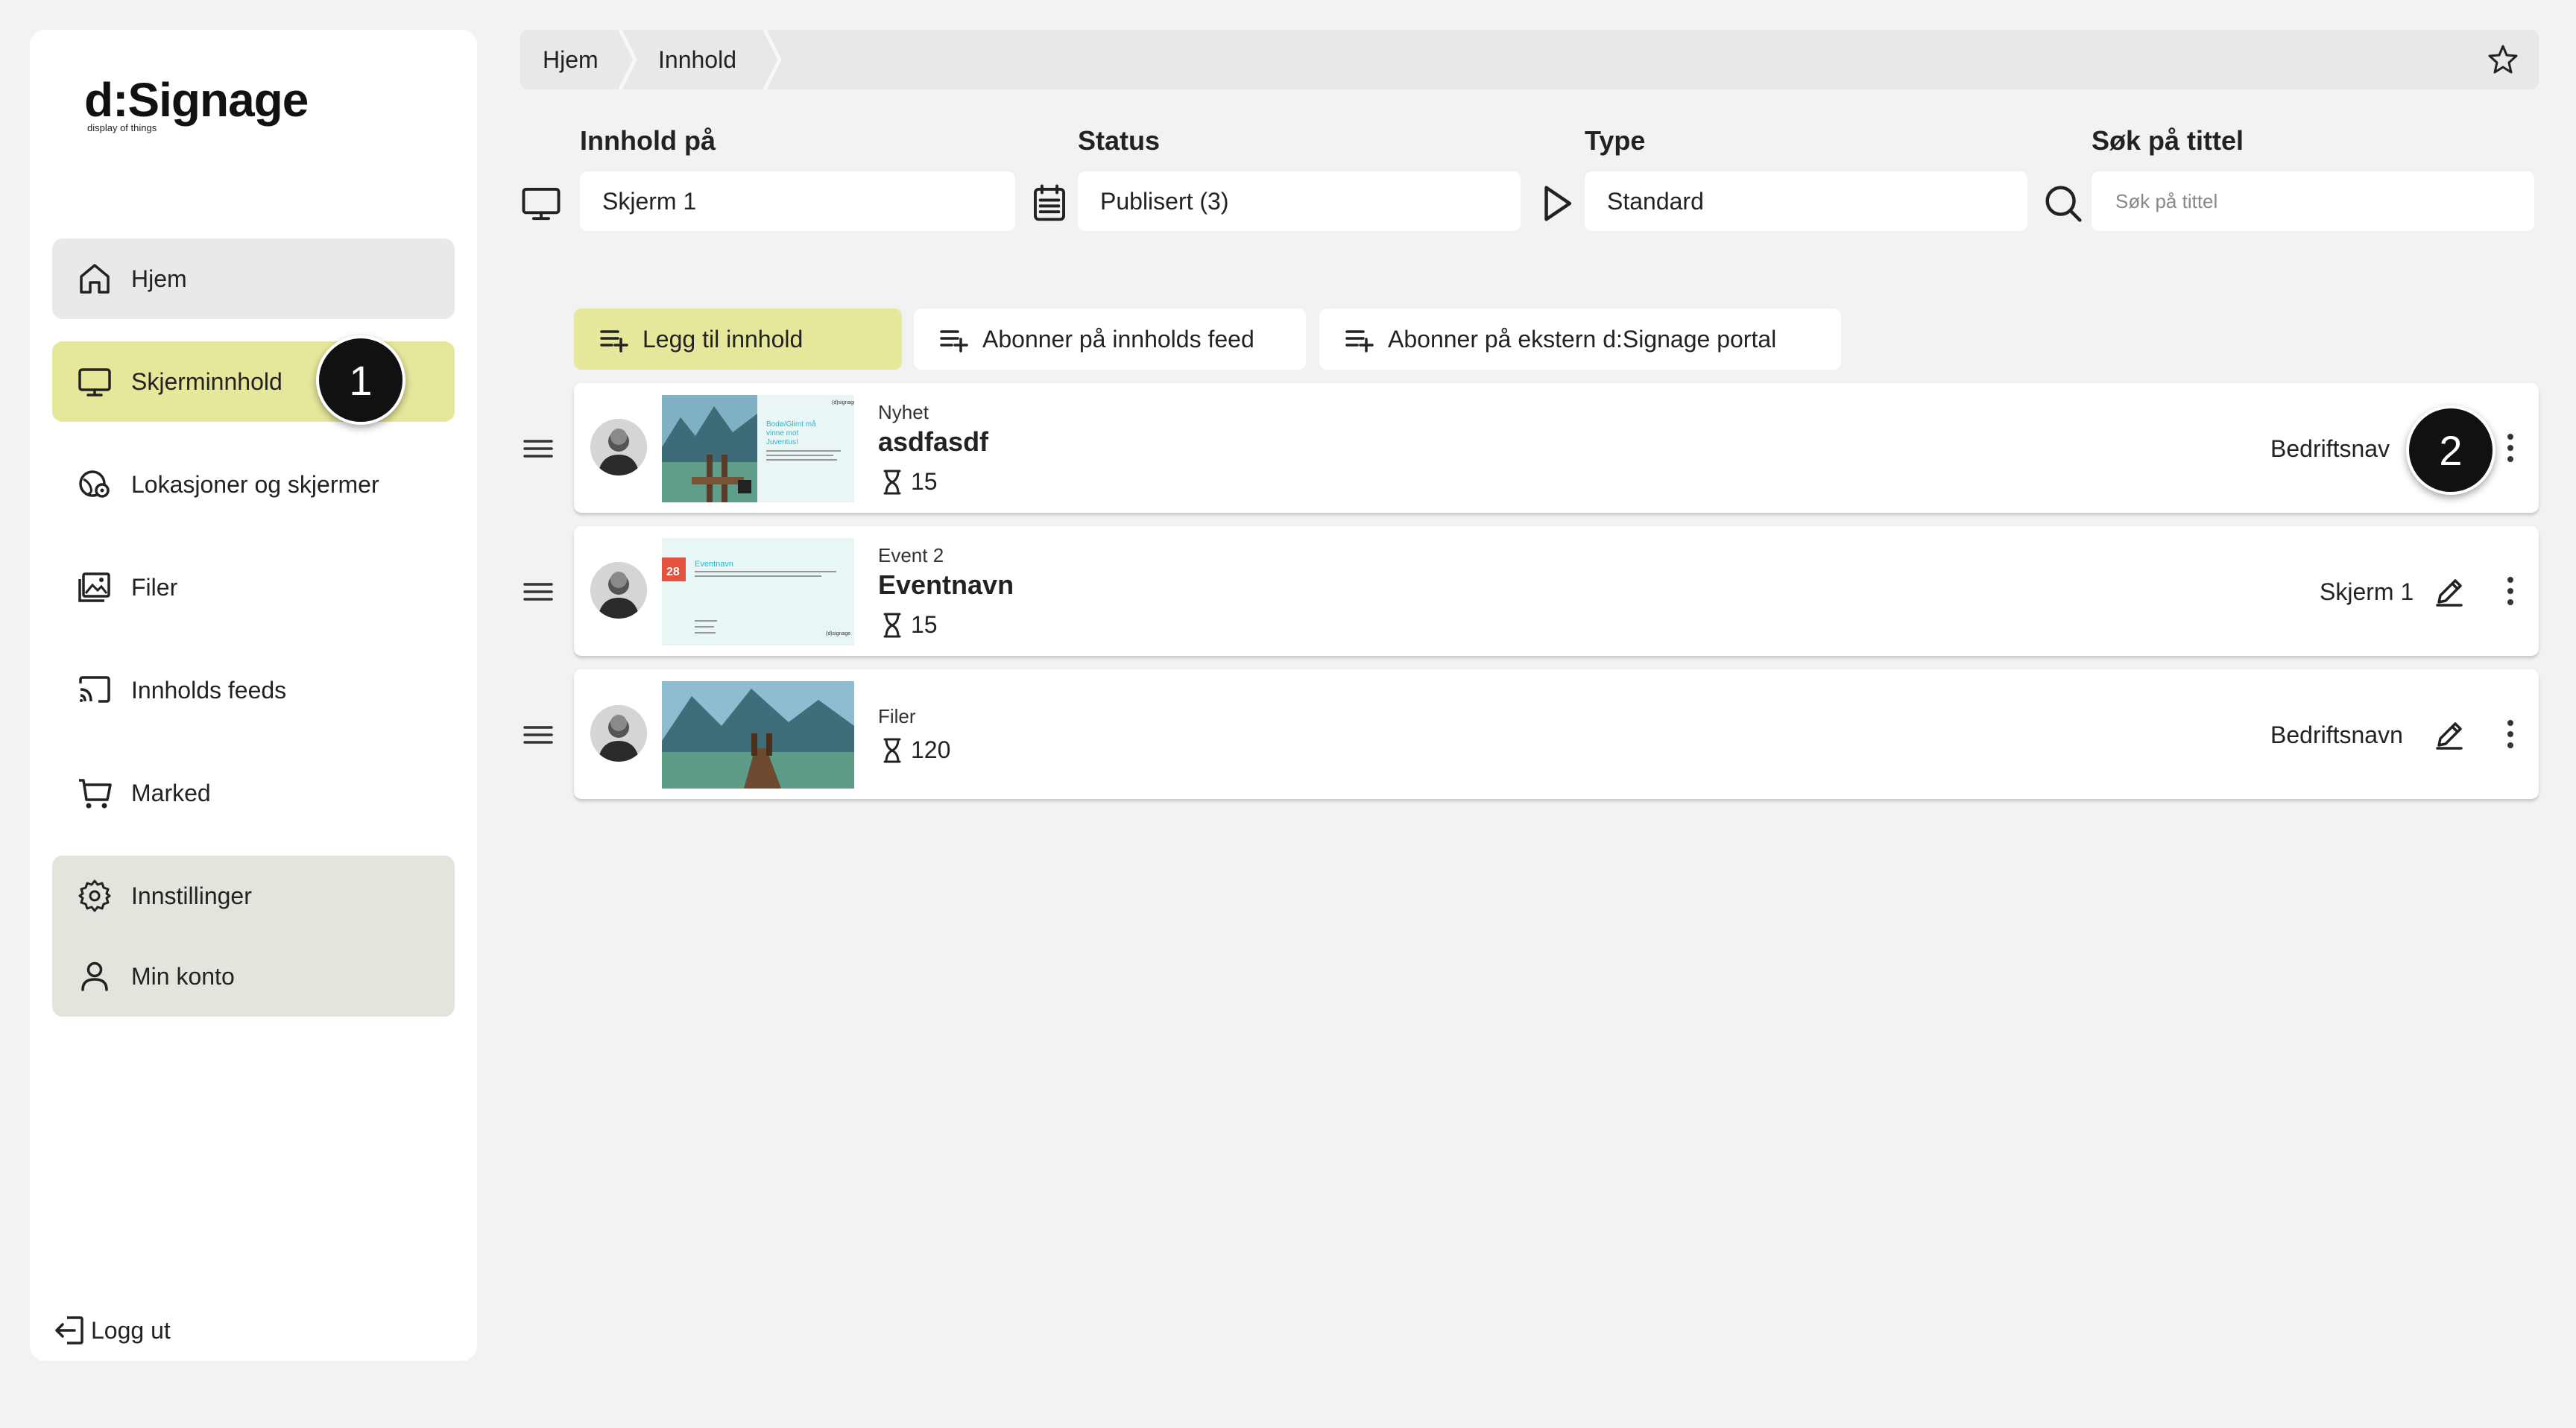 This screenshot has height=1428, width=2576. Describe the element at coordinates (2451, 450) in the screenshot. I see `step-marker-2: 2` at that location.